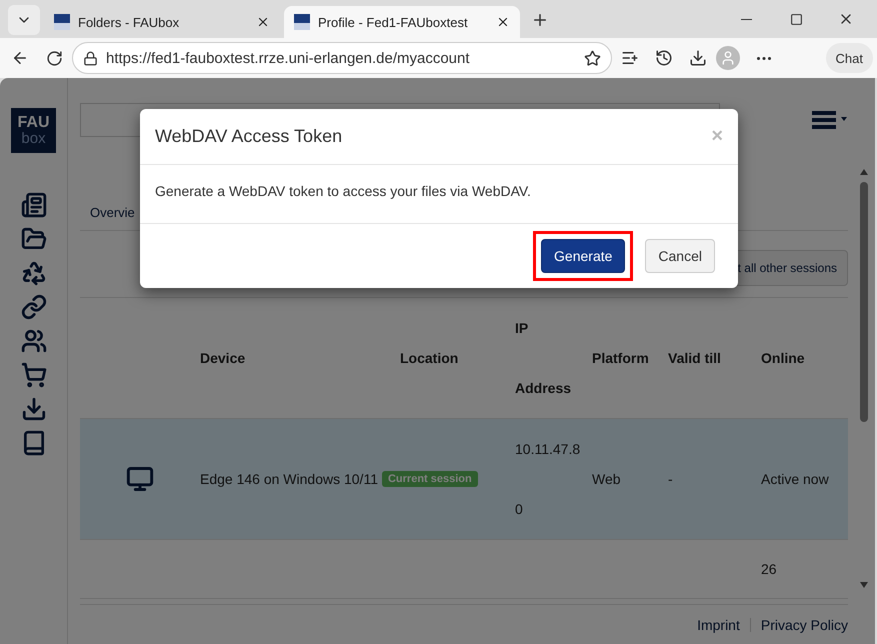 This screenshot has width=877, height=644. I want to click on session-row: 26, so click(464, 569).